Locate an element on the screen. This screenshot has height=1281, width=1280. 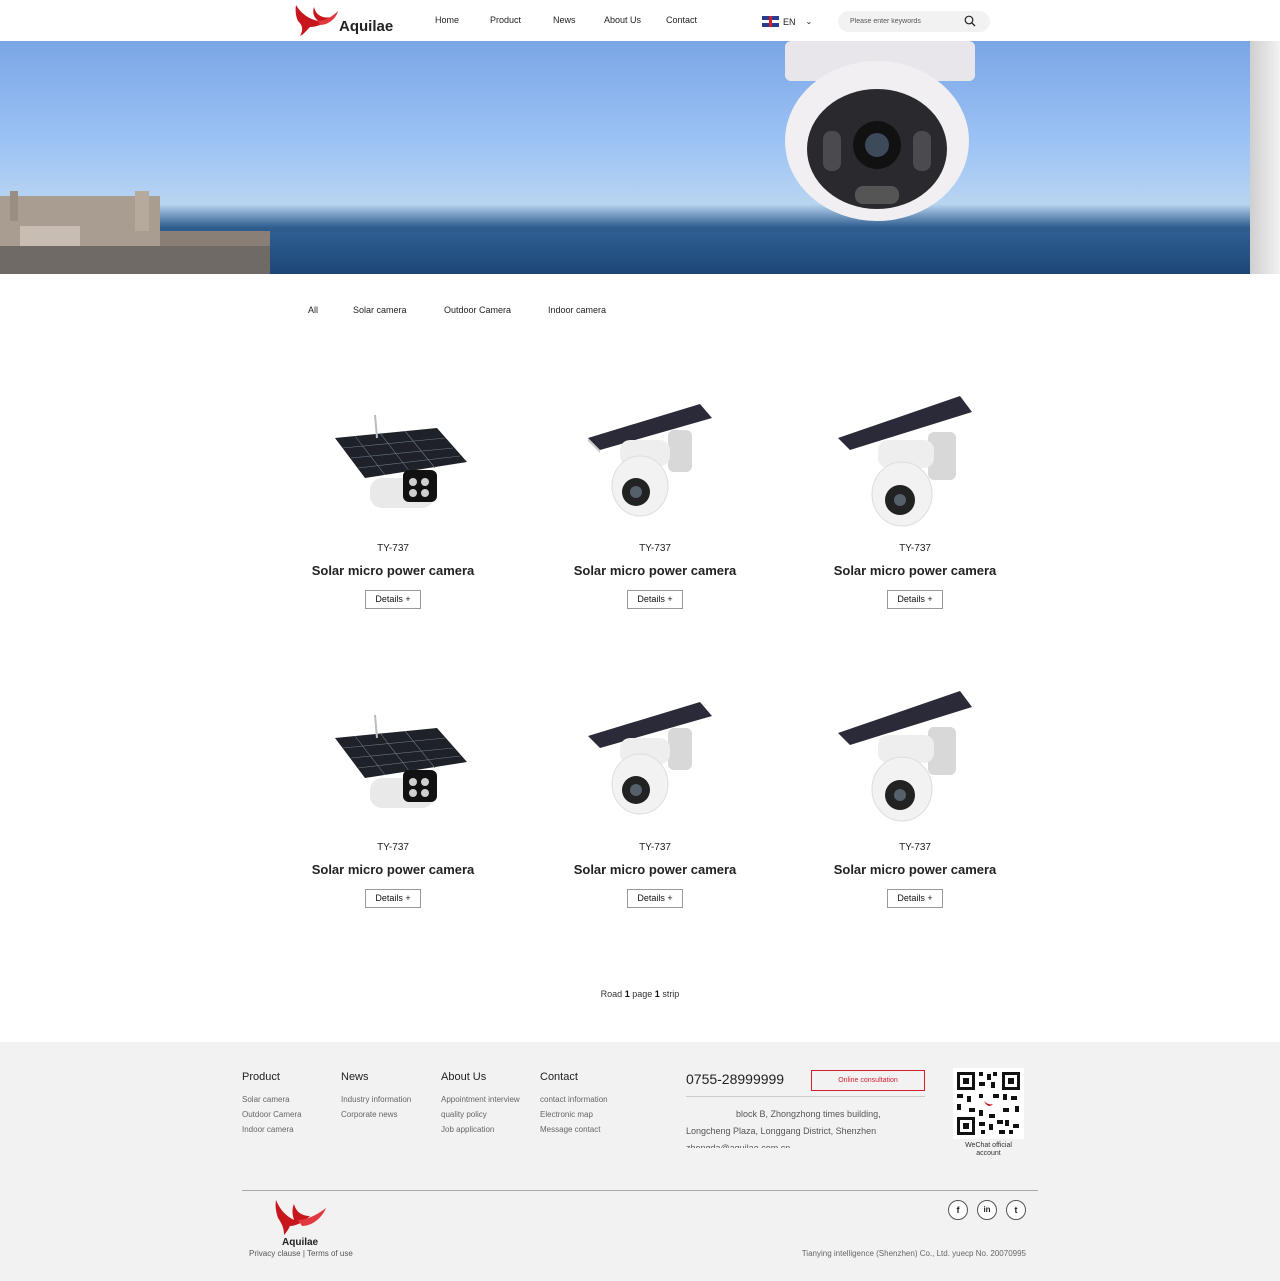
language-selector: EN ⌄ is located at coordinates (787, 21).